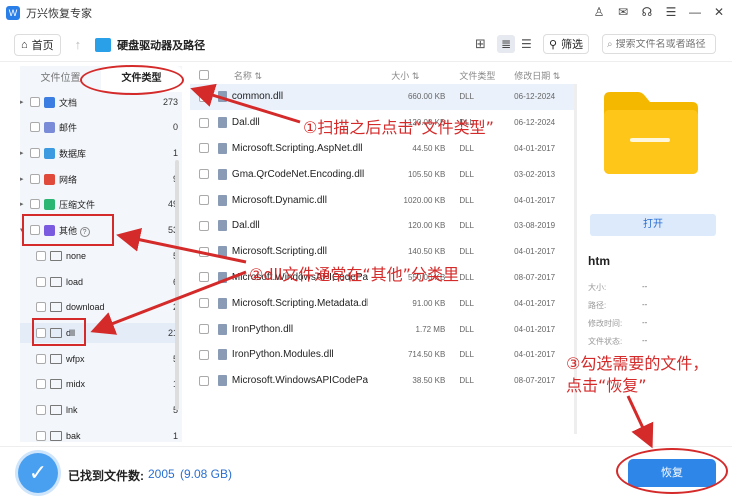 The image size is (732, 500). I want to click on sidebar-item-bak: bak 1, so click(99, 436).